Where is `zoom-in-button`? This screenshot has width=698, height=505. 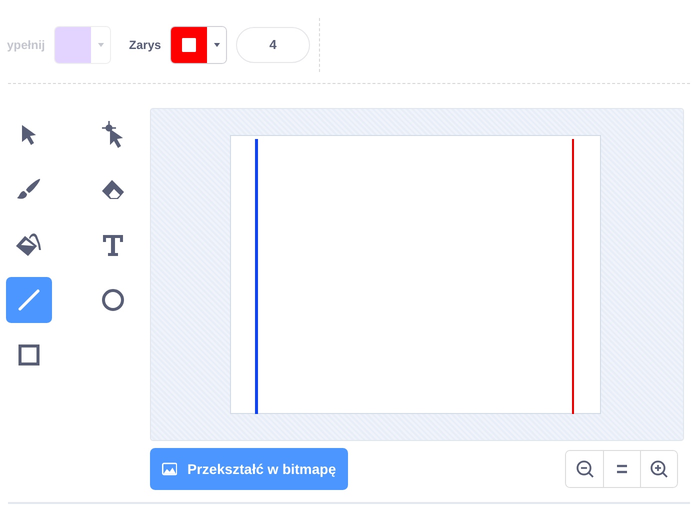
zoom-in-button is located at coordinates (658, 469).